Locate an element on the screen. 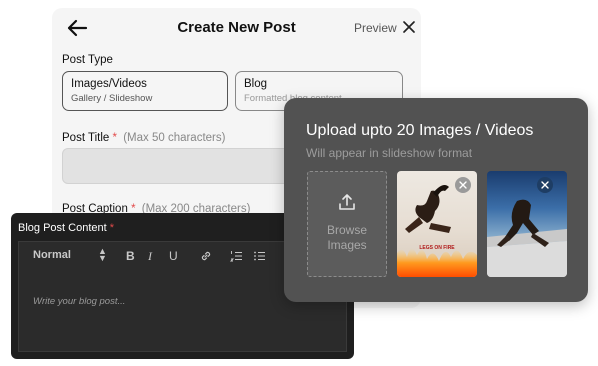 The width and height of the screenshot is (598, 366). blog-content-label: Blog Post Content * is located at coordinates (66, 228).